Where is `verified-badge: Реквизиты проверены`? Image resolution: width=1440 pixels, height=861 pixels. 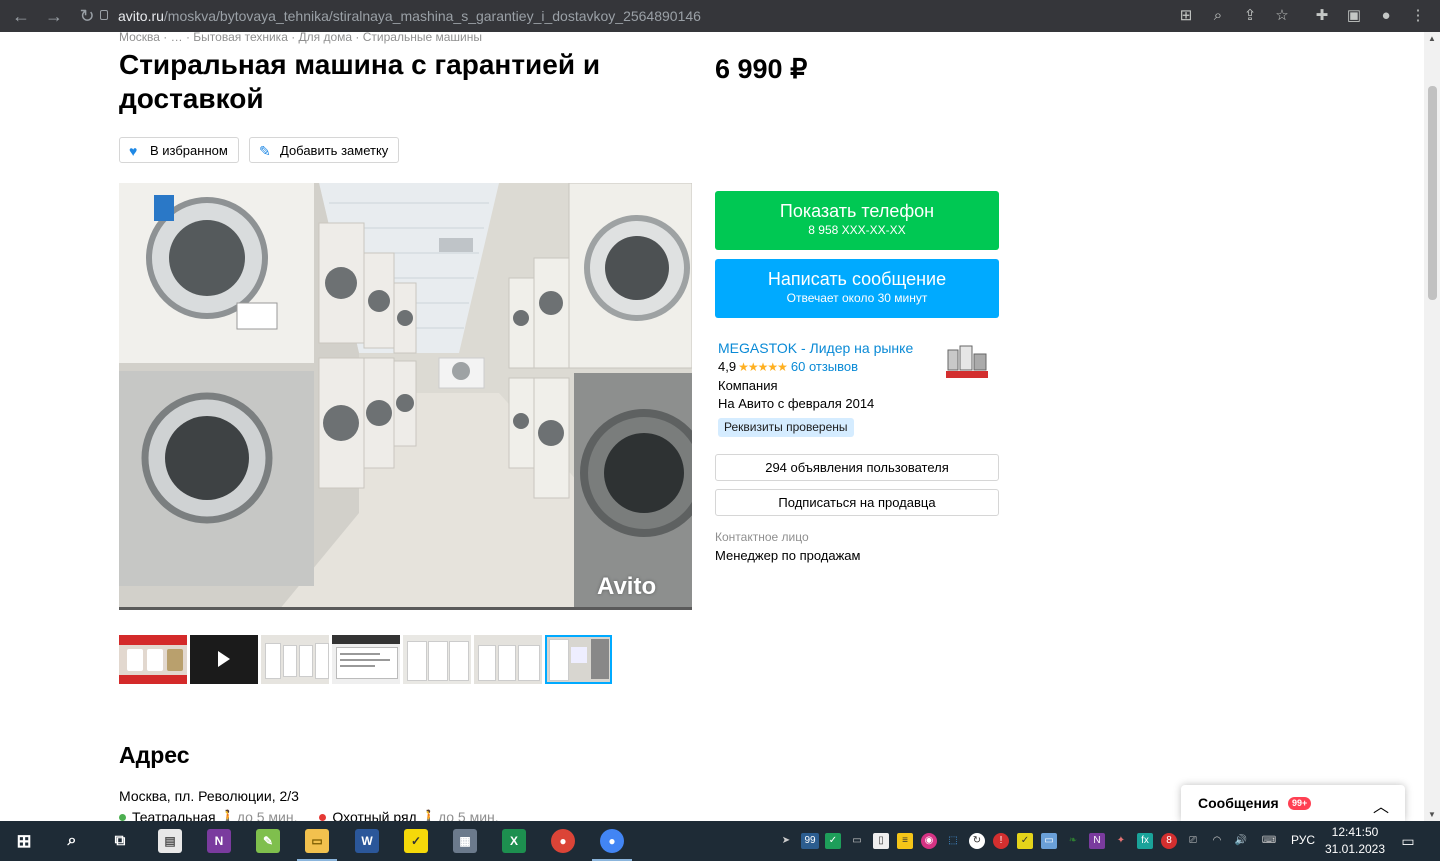 verified-badge: Реквизиты проверены is located at coordinates (786, 427).